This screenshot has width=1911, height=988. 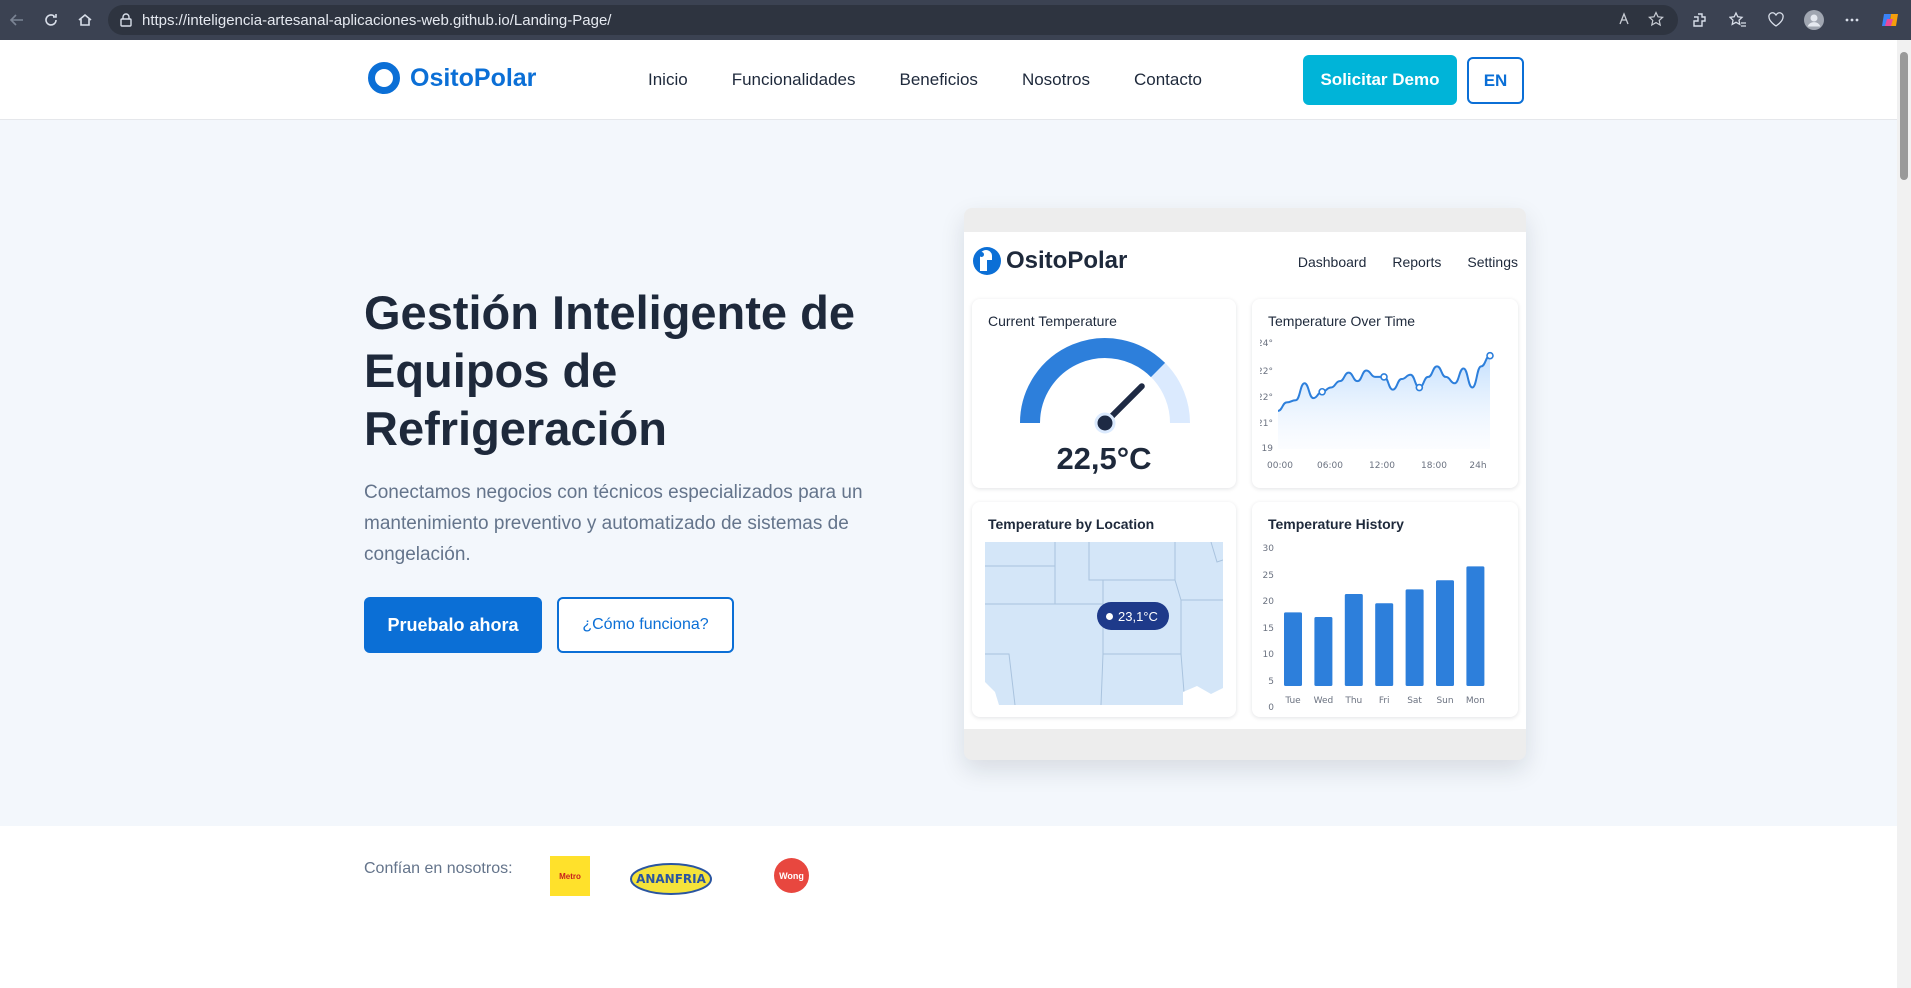 What do you see at coordinates (473, 77) in the screenshot?
I see `logo-text: OsitoPolar` at bounding box center [473, 77].